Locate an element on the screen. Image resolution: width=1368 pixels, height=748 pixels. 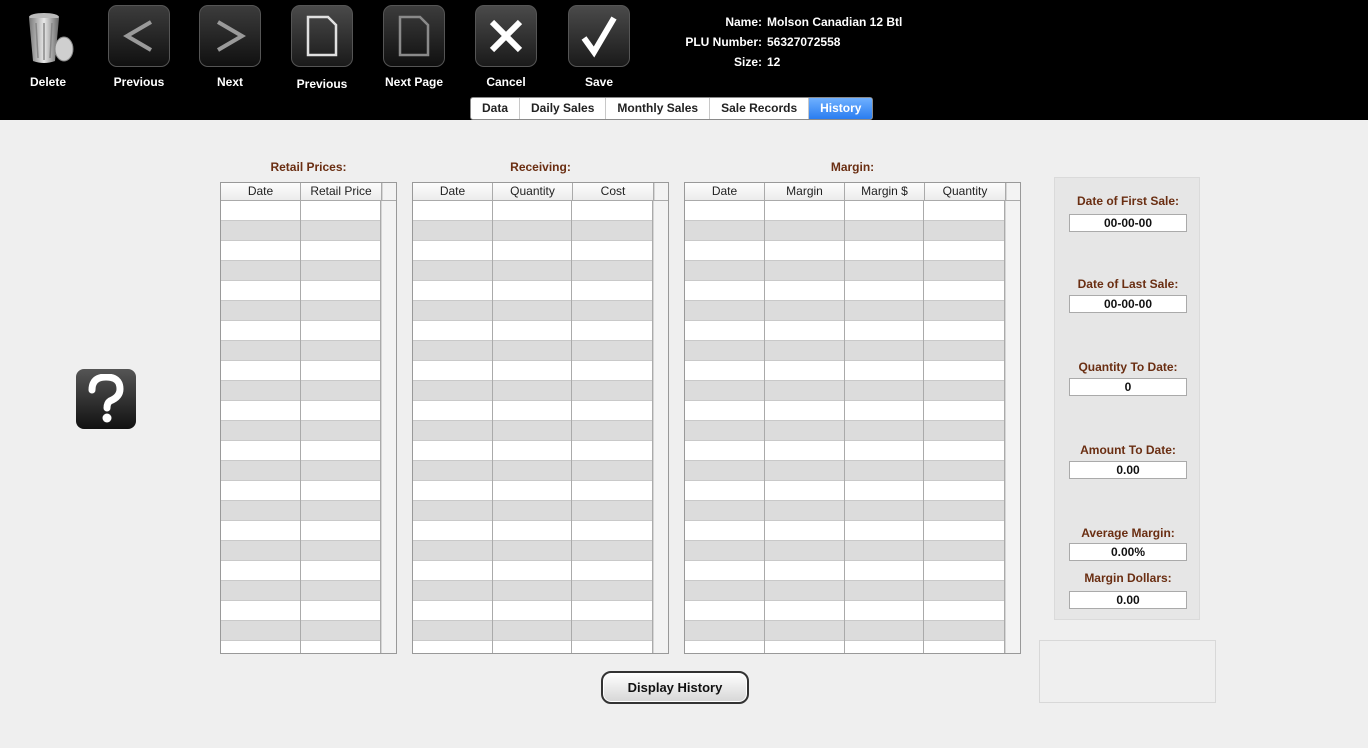
save-button: Save is located at coordinates (599, 47).